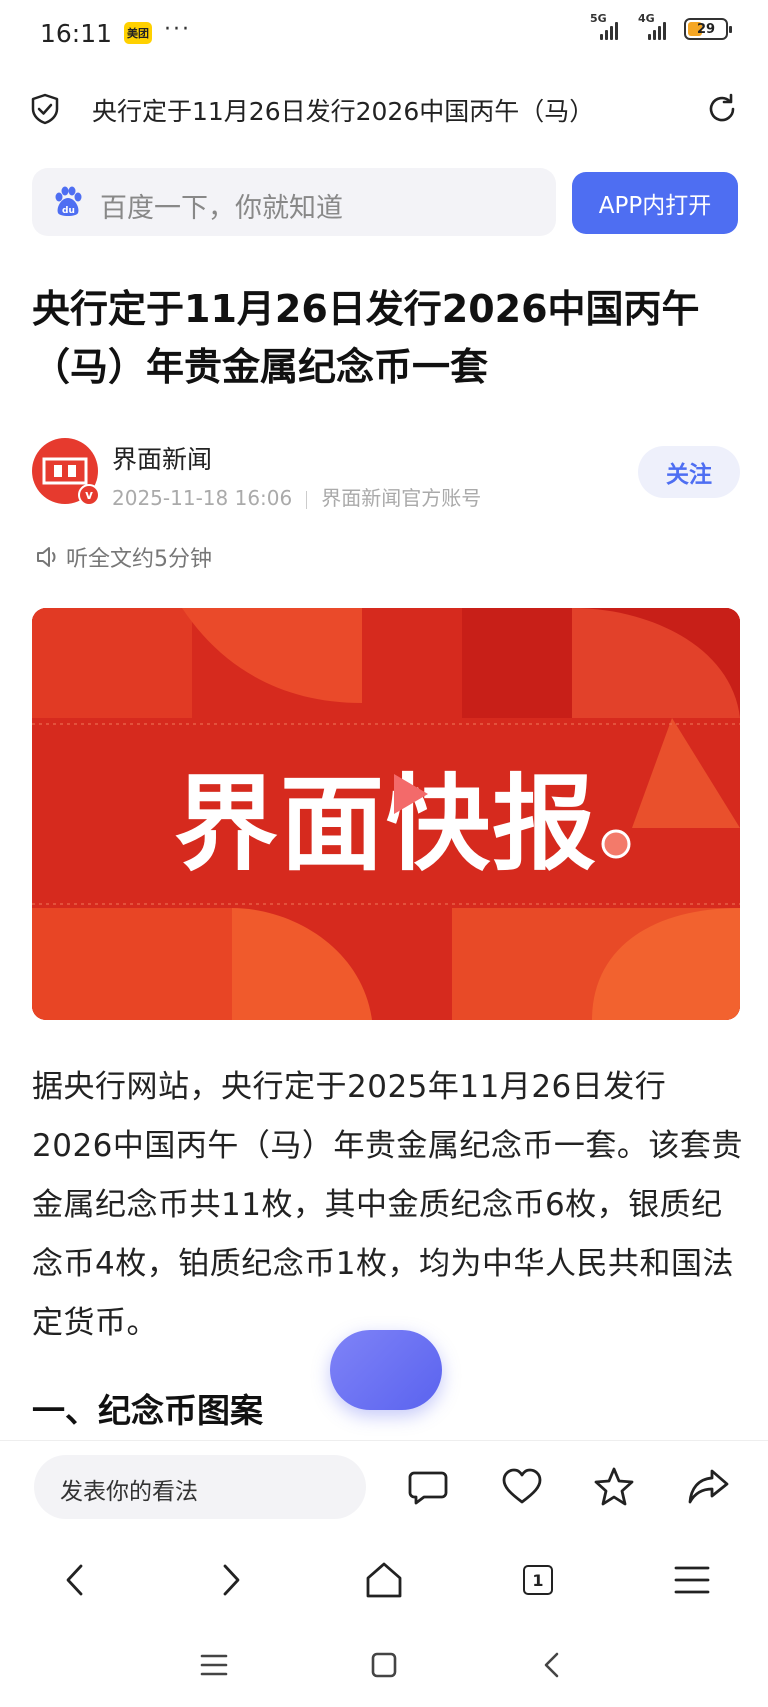 The height and width of the screenshot is (1707, 768). I want to click on svg-text: du, so click(68, 211).